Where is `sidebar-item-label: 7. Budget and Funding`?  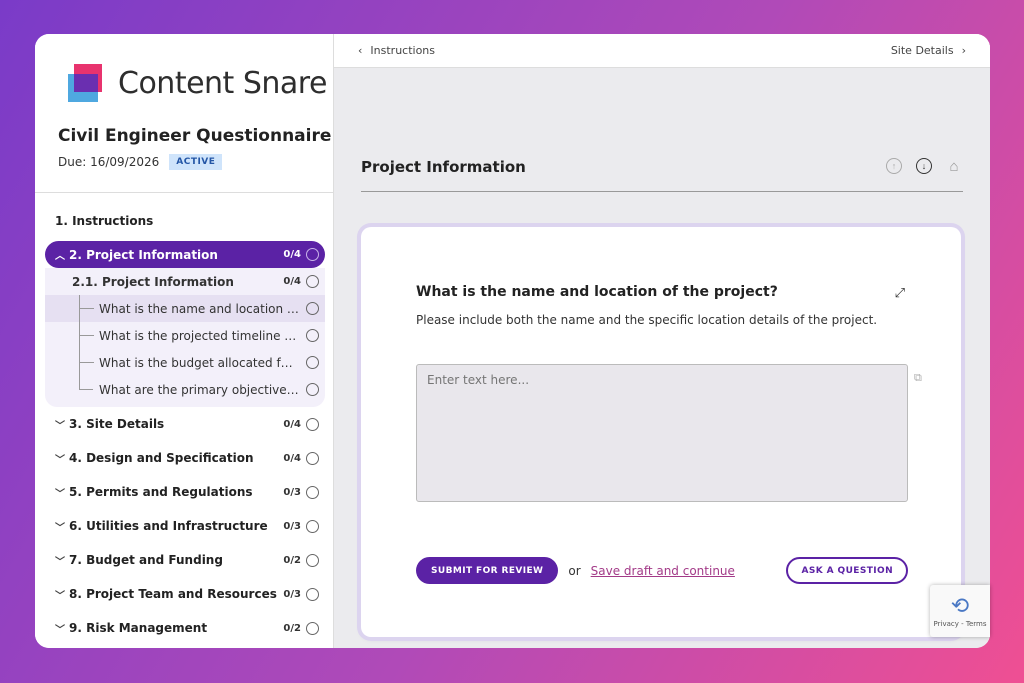 sidebar-item-label: 7. Budget and Funding is located at coordinates (146, 560).